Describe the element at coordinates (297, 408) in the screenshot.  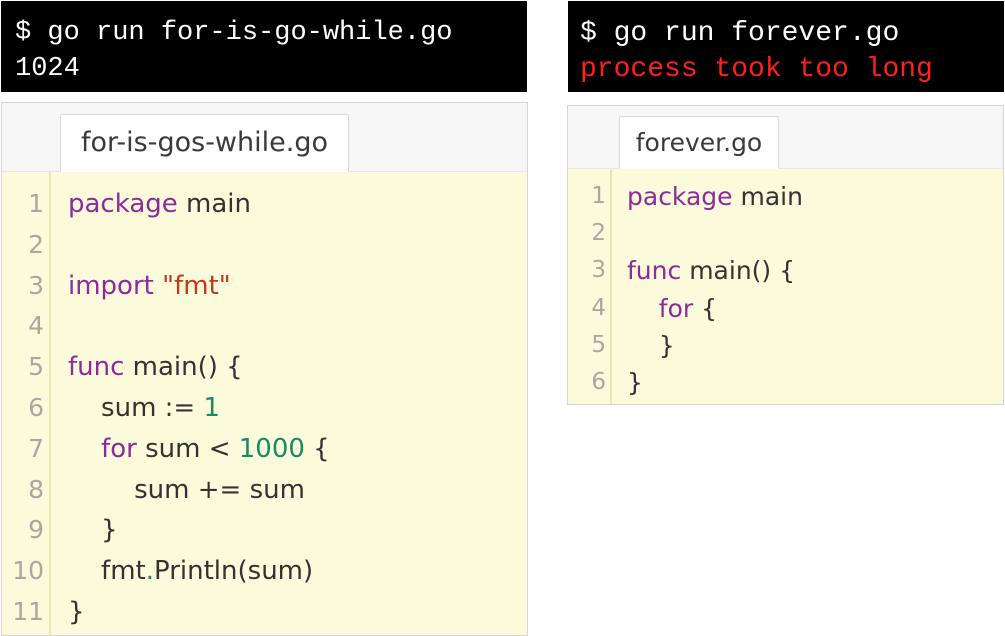
I see `code-line: sum := 1` at that location.